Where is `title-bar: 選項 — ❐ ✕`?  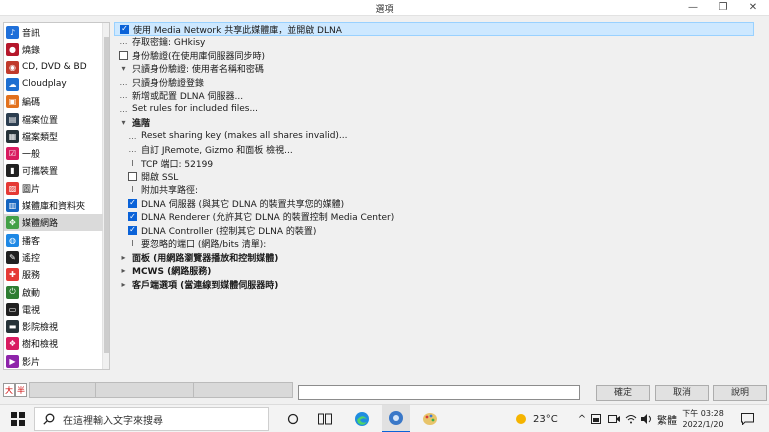 title-bar: 選項 — ❐ ✕ is located at coordinates (384, 8).